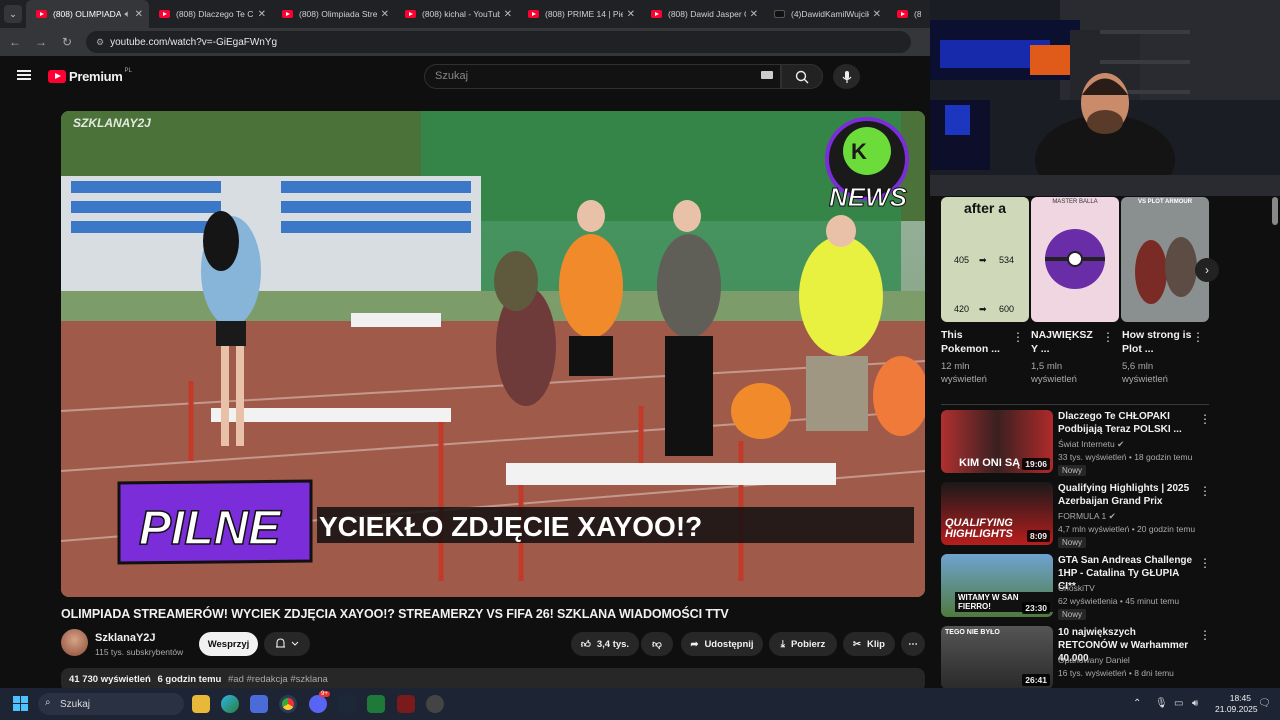 The height and width of the screenshot is (720, 1280). I want to click on clock: 18:45 21.09.2025, so click(1236, 704).